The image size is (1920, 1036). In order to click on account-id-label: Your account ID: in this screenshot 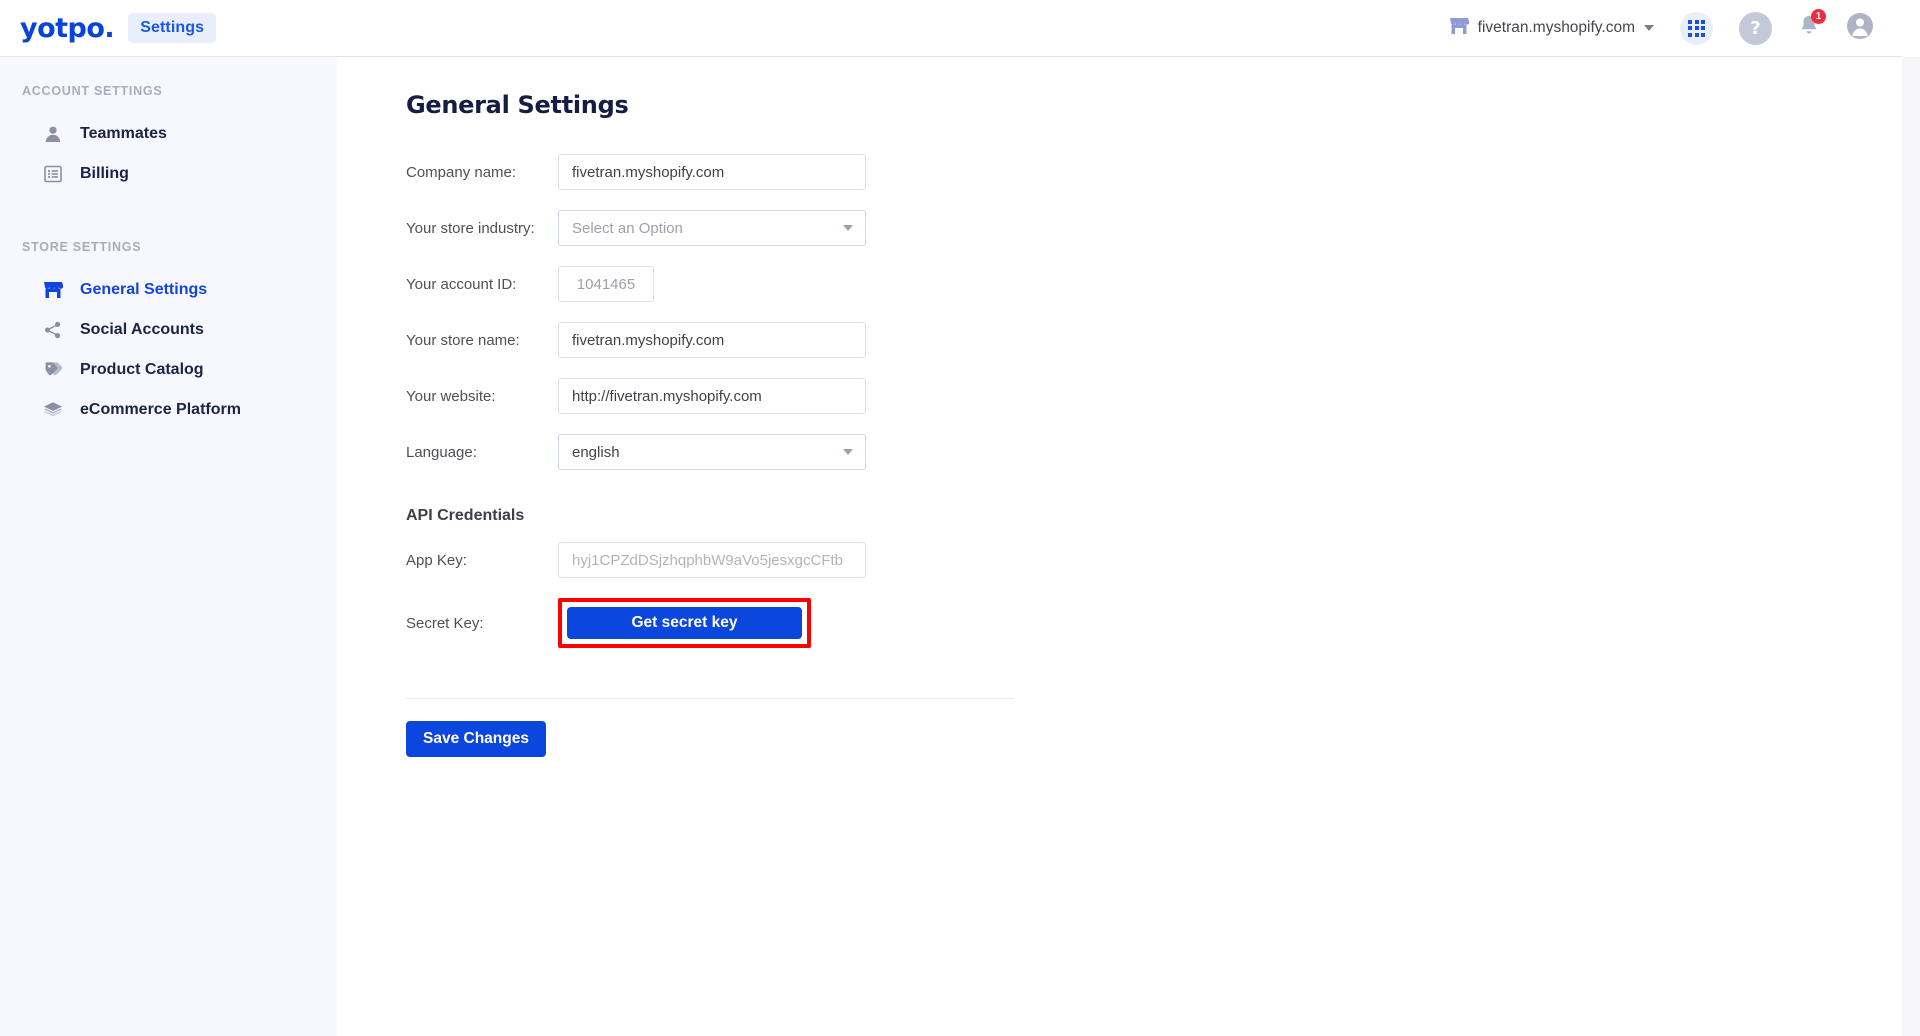, I will do `click(461, 284)`.